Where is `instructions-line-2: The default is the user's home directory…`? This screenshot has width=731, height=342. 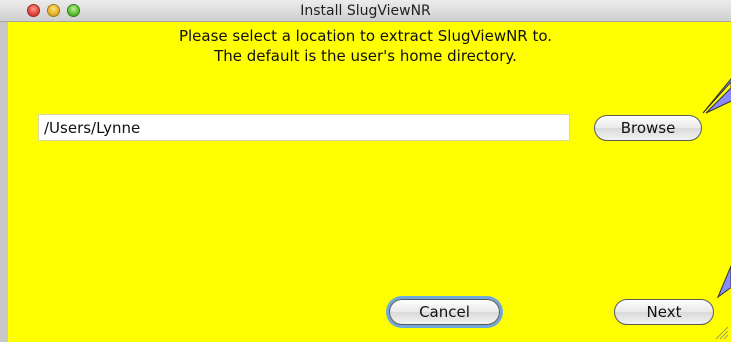
instructions-line-2: The default is the user's home directory… is located at coordinates (365, 56).